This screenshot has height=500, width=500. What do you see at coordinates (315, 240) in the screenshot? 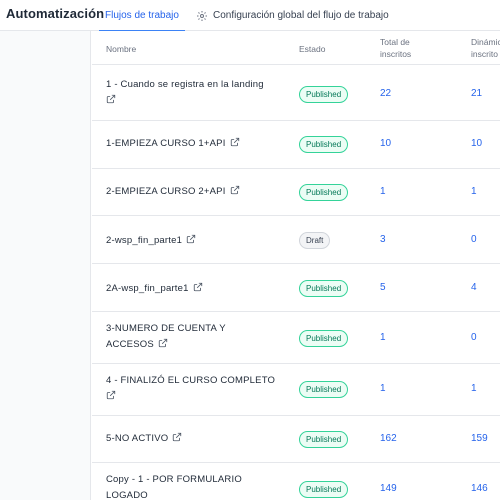
I see `status-badge: Draft` at bounding box center [315, 240].